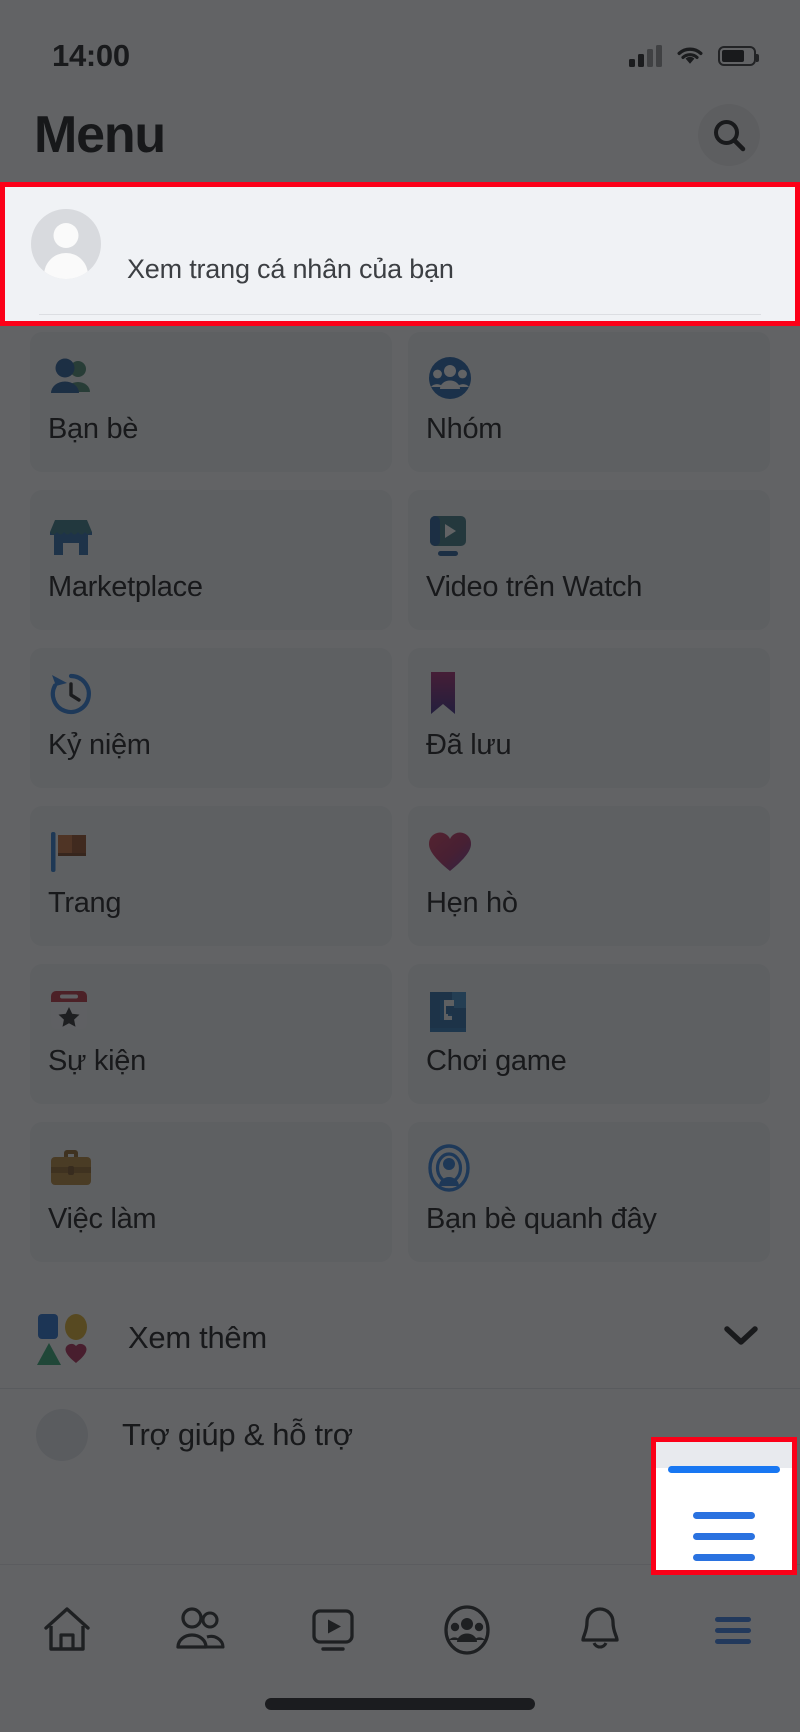 This screenshot has width=800, height=1732. Describe the element at coordinates (220, 1010) in the screenshot. I see `events-calendar-icon` at that location.